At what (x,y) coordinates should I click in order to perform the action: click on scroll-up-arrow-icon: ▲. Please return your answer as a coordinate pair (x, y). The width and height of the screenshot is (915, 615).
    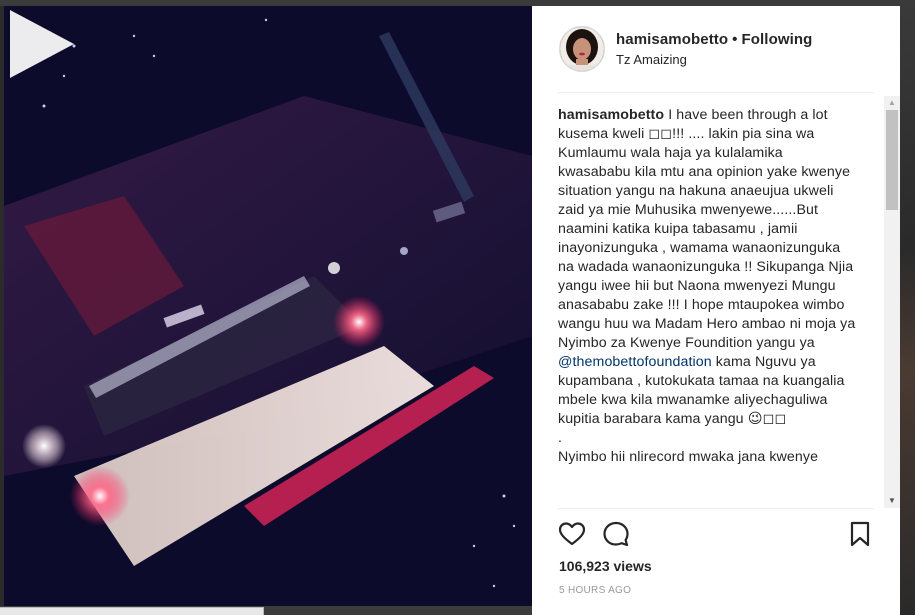
    Looking at the image, I should click on (892, 103).